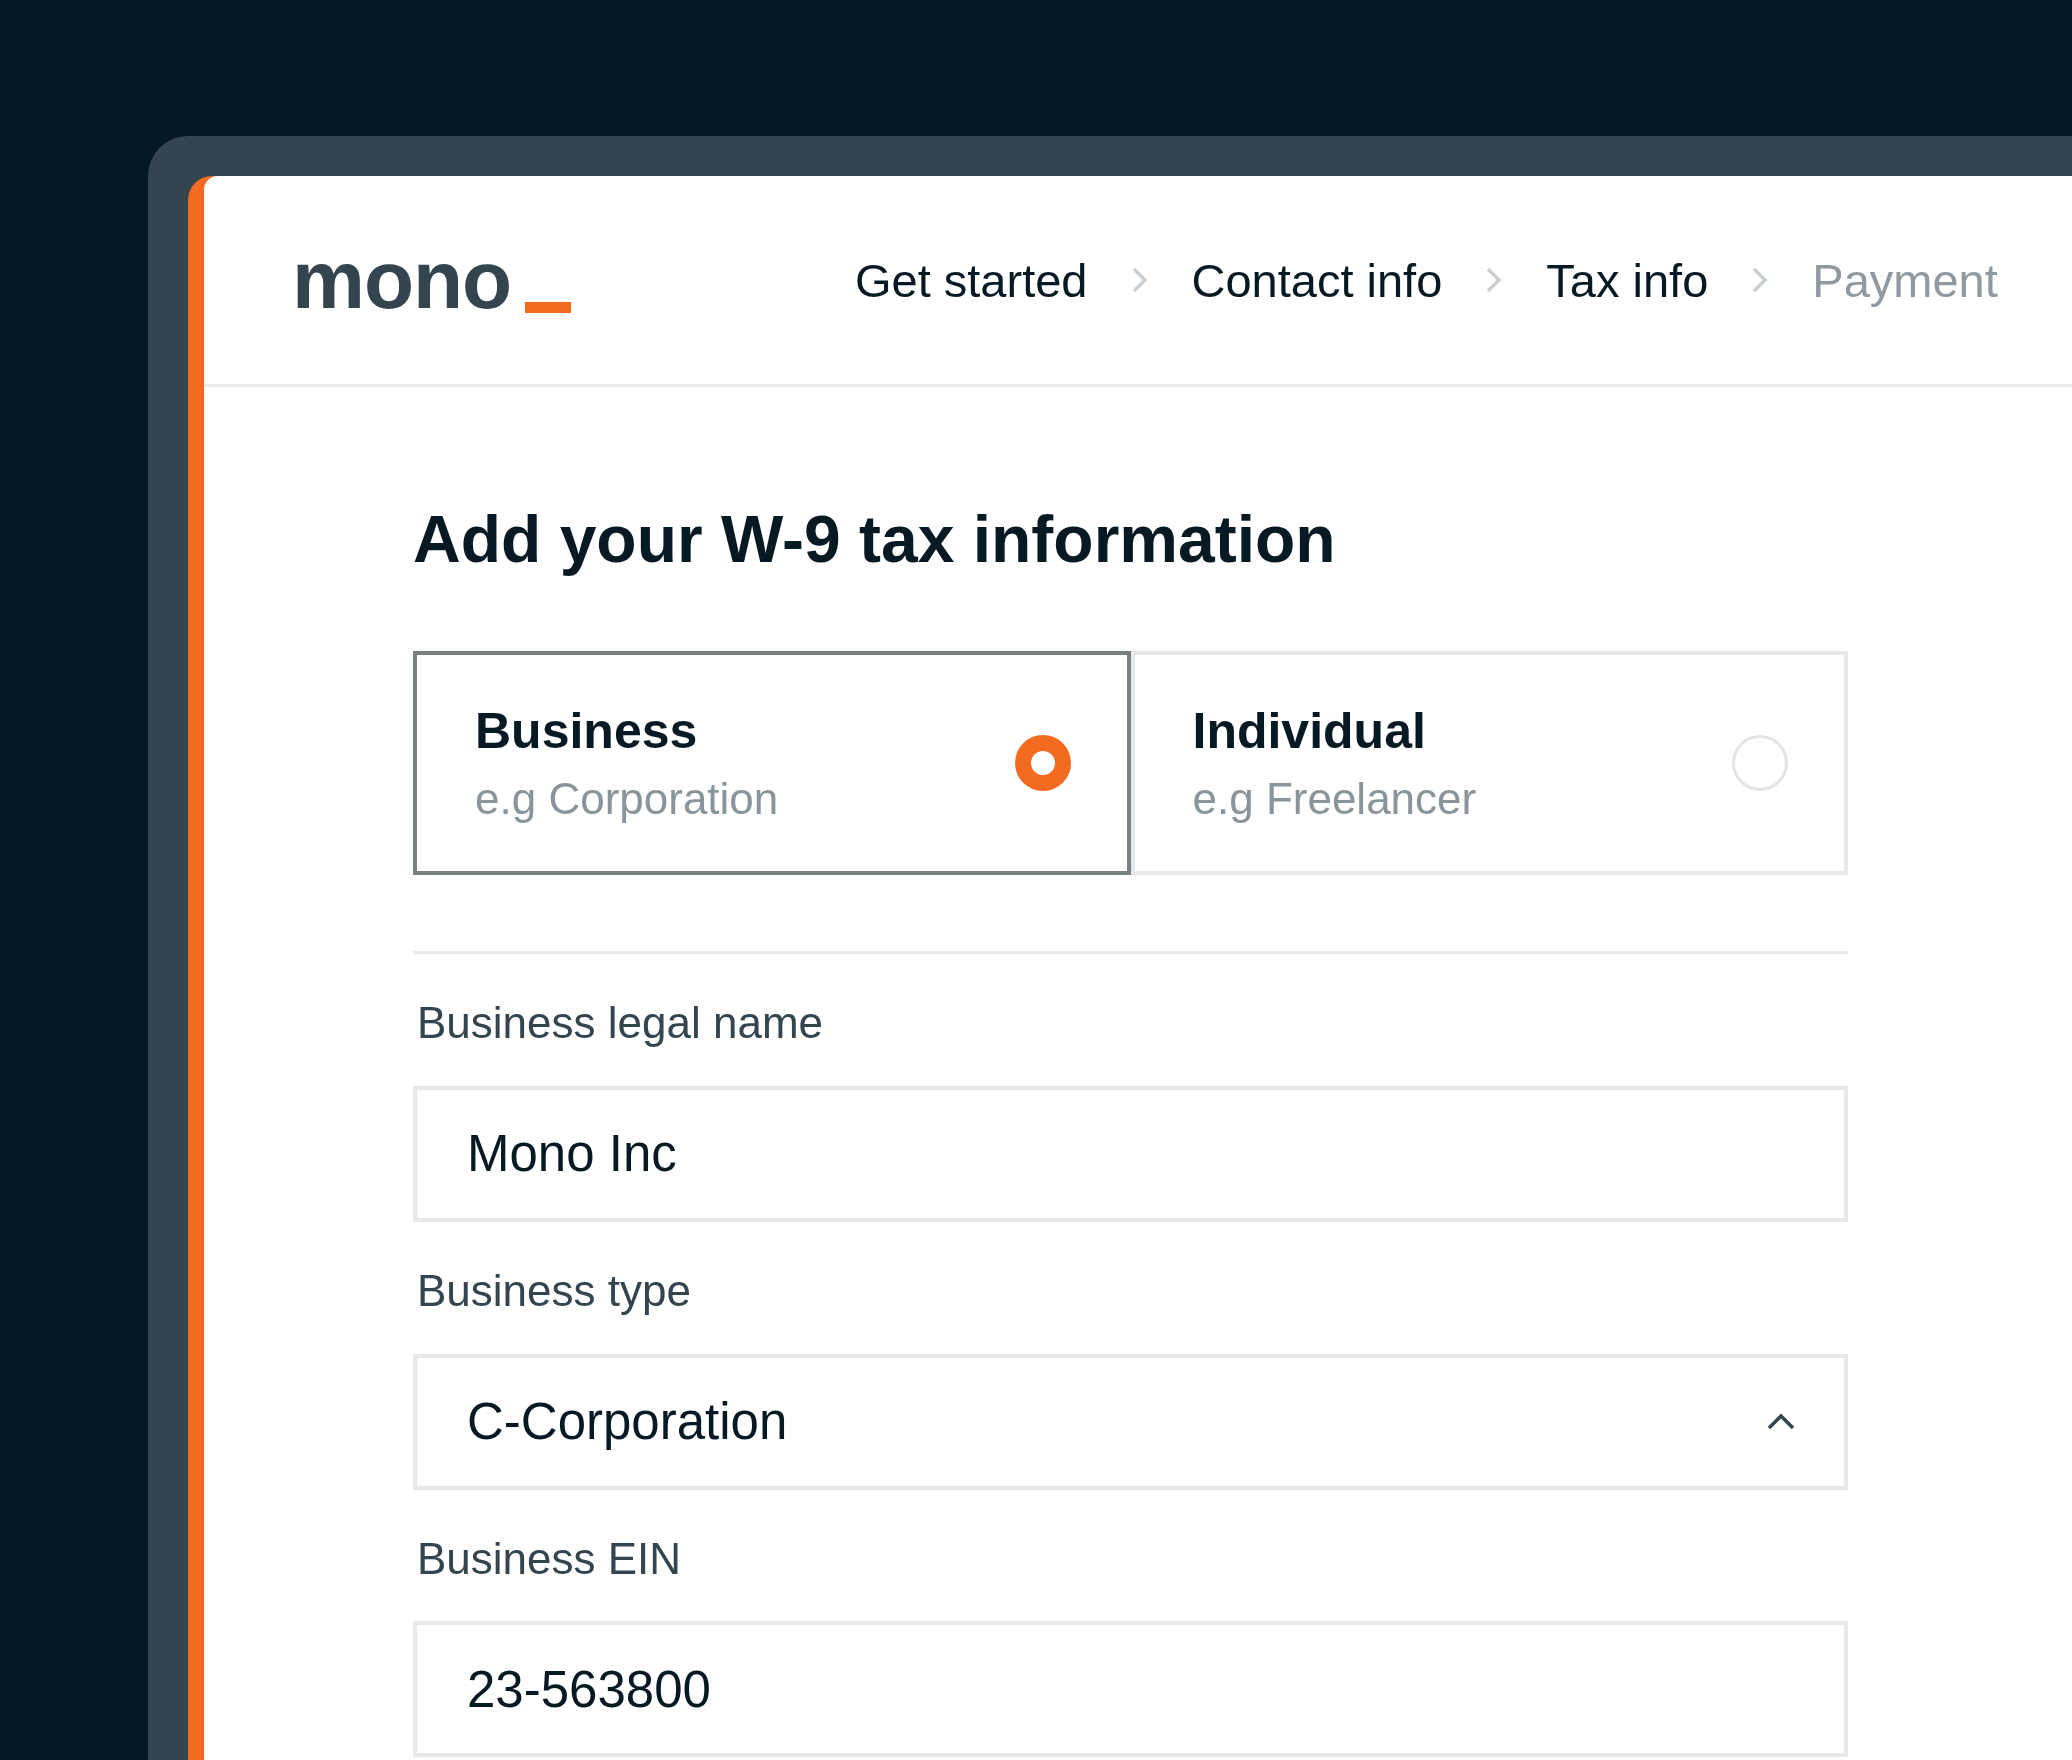 This screenshot has height=1760, width=2072. I want to click on step-link: Tax info, so click(1627, 280).